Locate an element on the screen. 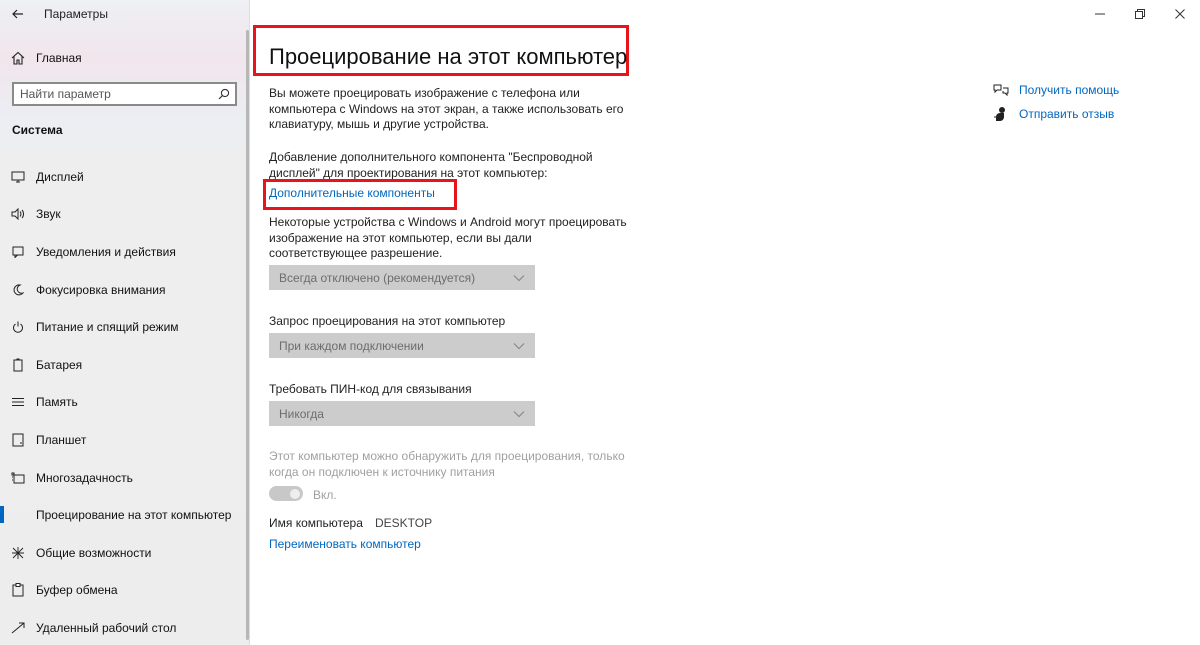 The height and width of the screenshot is (645, 1200). sidebar-item-label: Батарея is located at coordinates (59, 364).